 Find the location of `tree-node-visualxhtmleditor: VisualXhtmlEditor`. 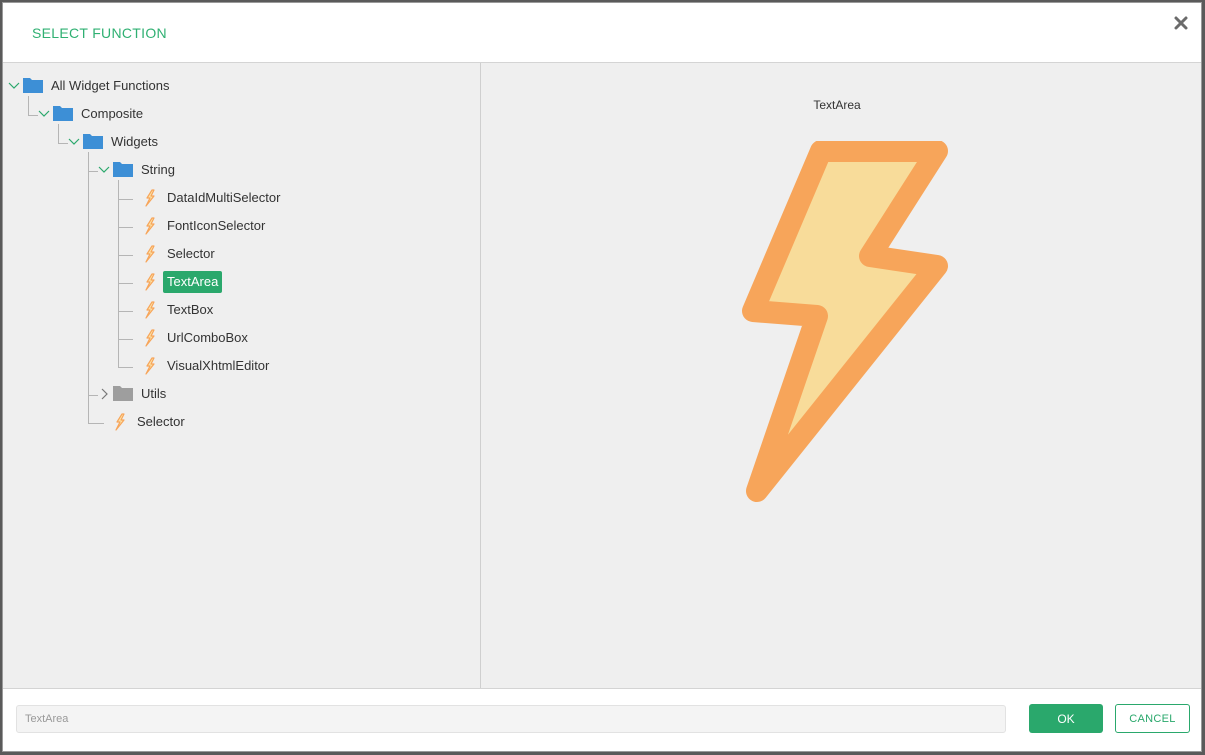

tree-node-visualxhtmleditor: VisualXhtmlEditor is located at coordinates (243, 367).